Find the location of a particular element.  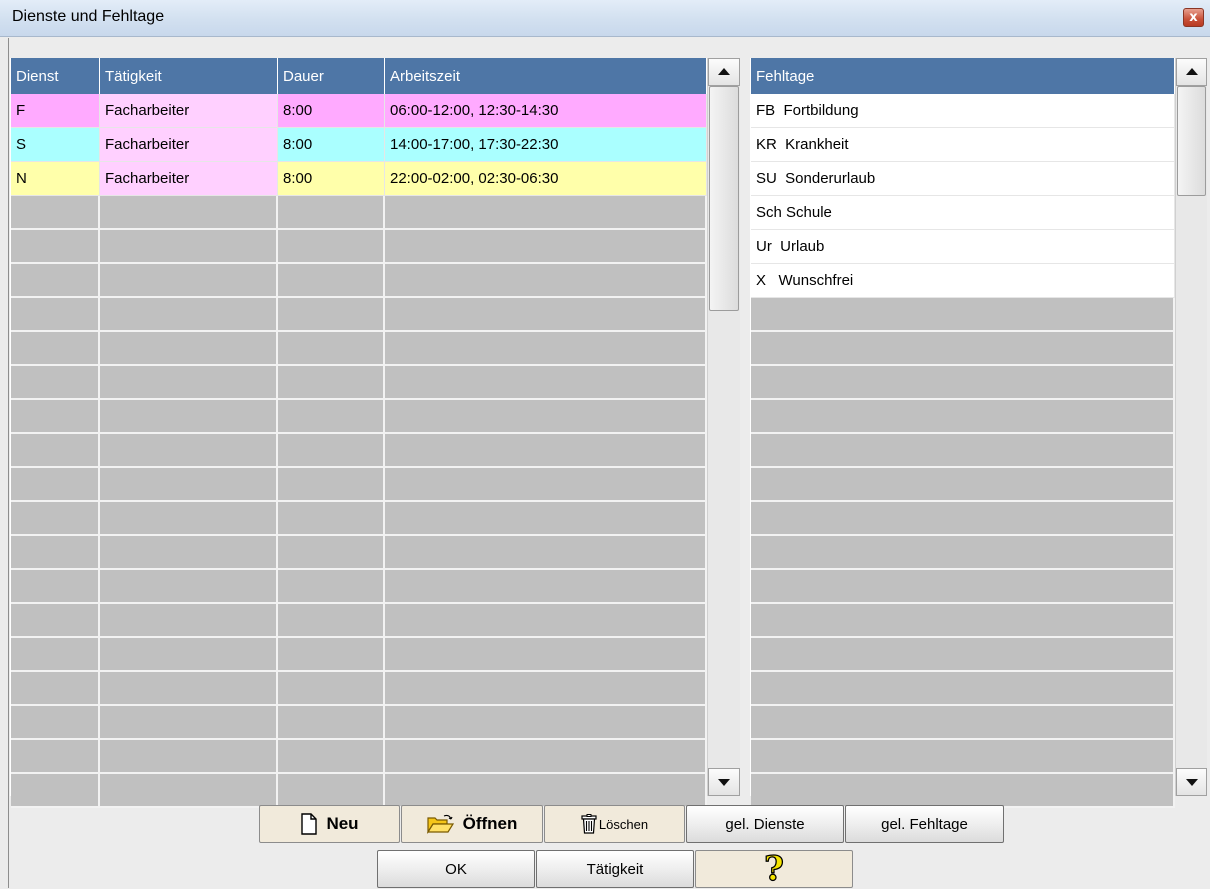

ok-button: OK is located at coordinates (456, 869).